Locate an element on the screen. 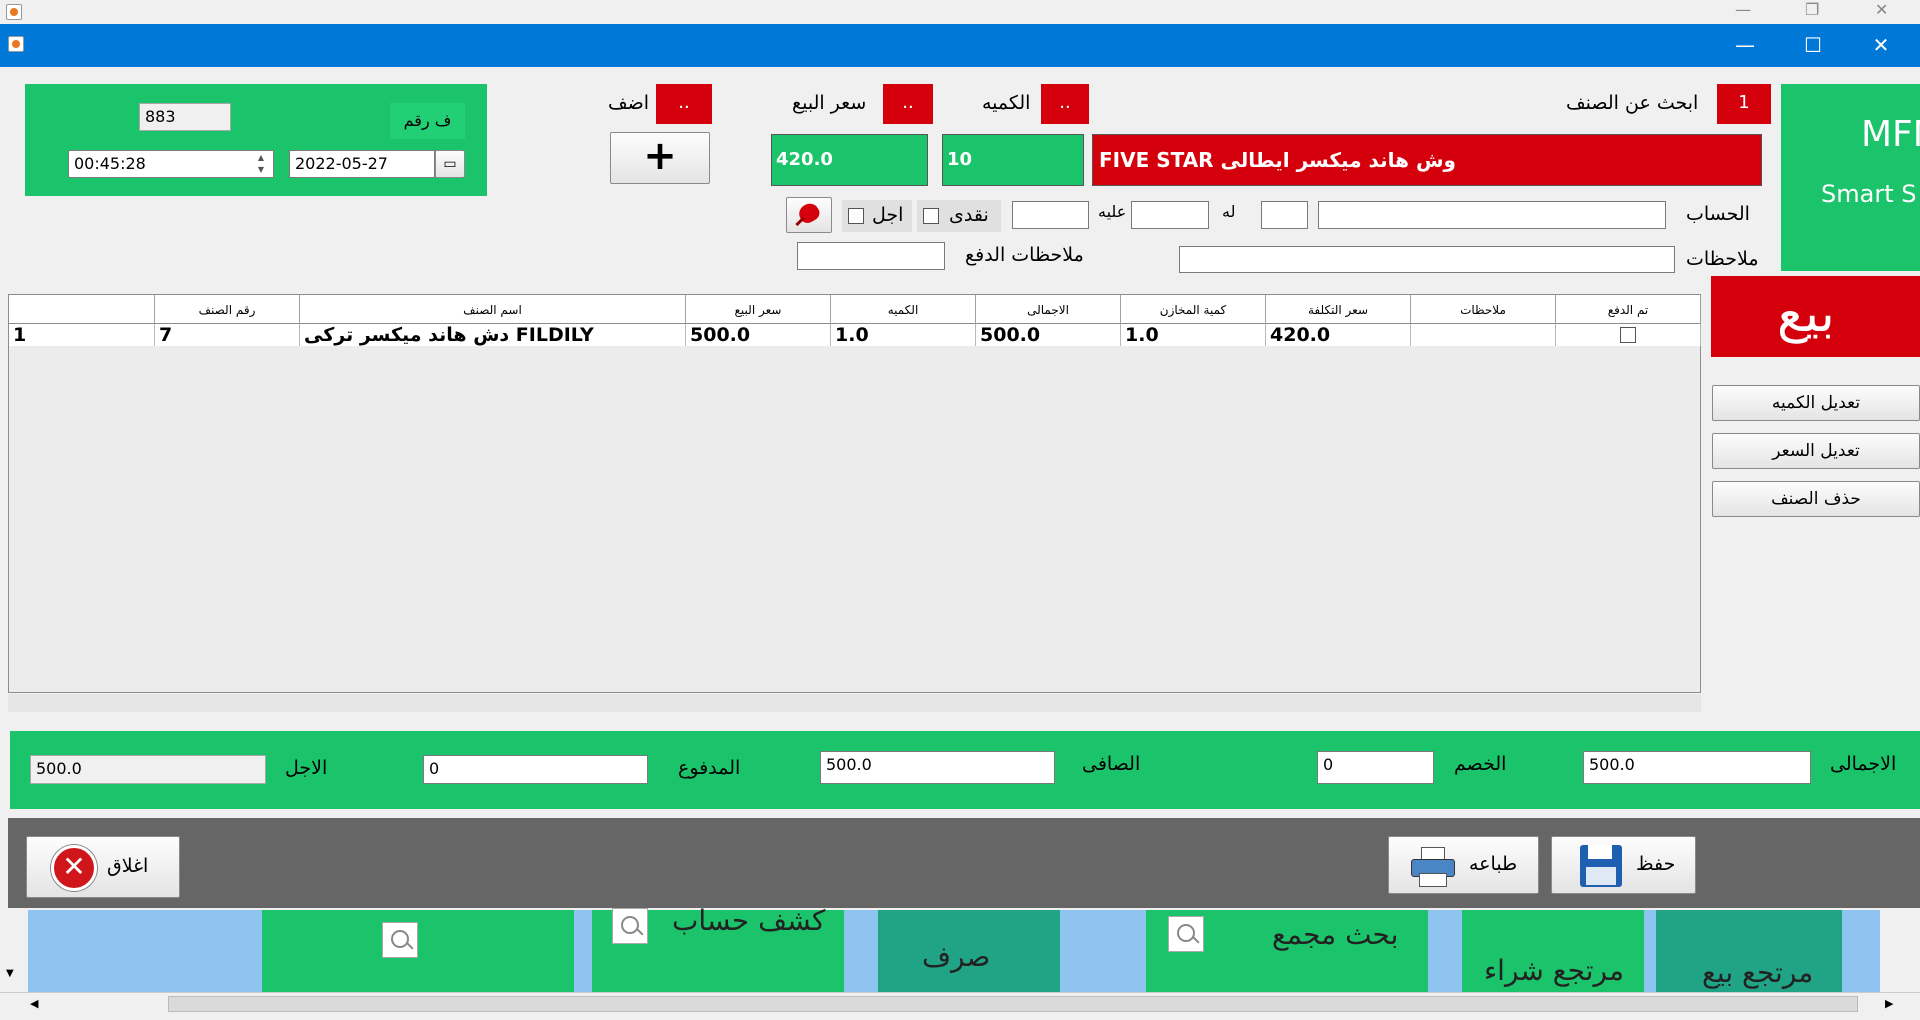  java-app-icon is located at coordinates (16, 44).